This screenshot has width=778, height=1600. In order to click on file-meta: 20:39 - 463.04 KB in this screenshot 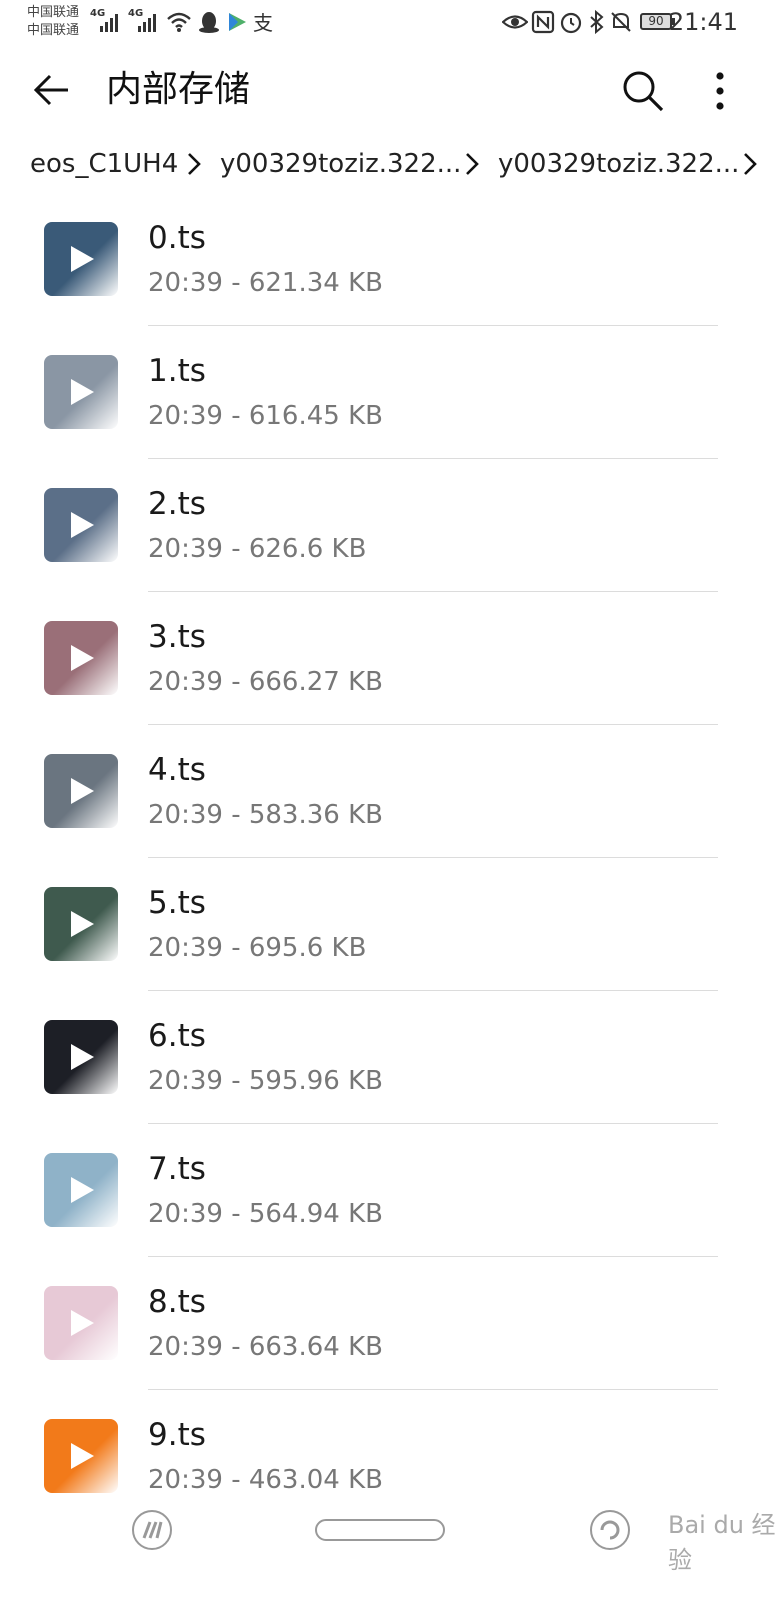, I will do `click(265, 1479)`.